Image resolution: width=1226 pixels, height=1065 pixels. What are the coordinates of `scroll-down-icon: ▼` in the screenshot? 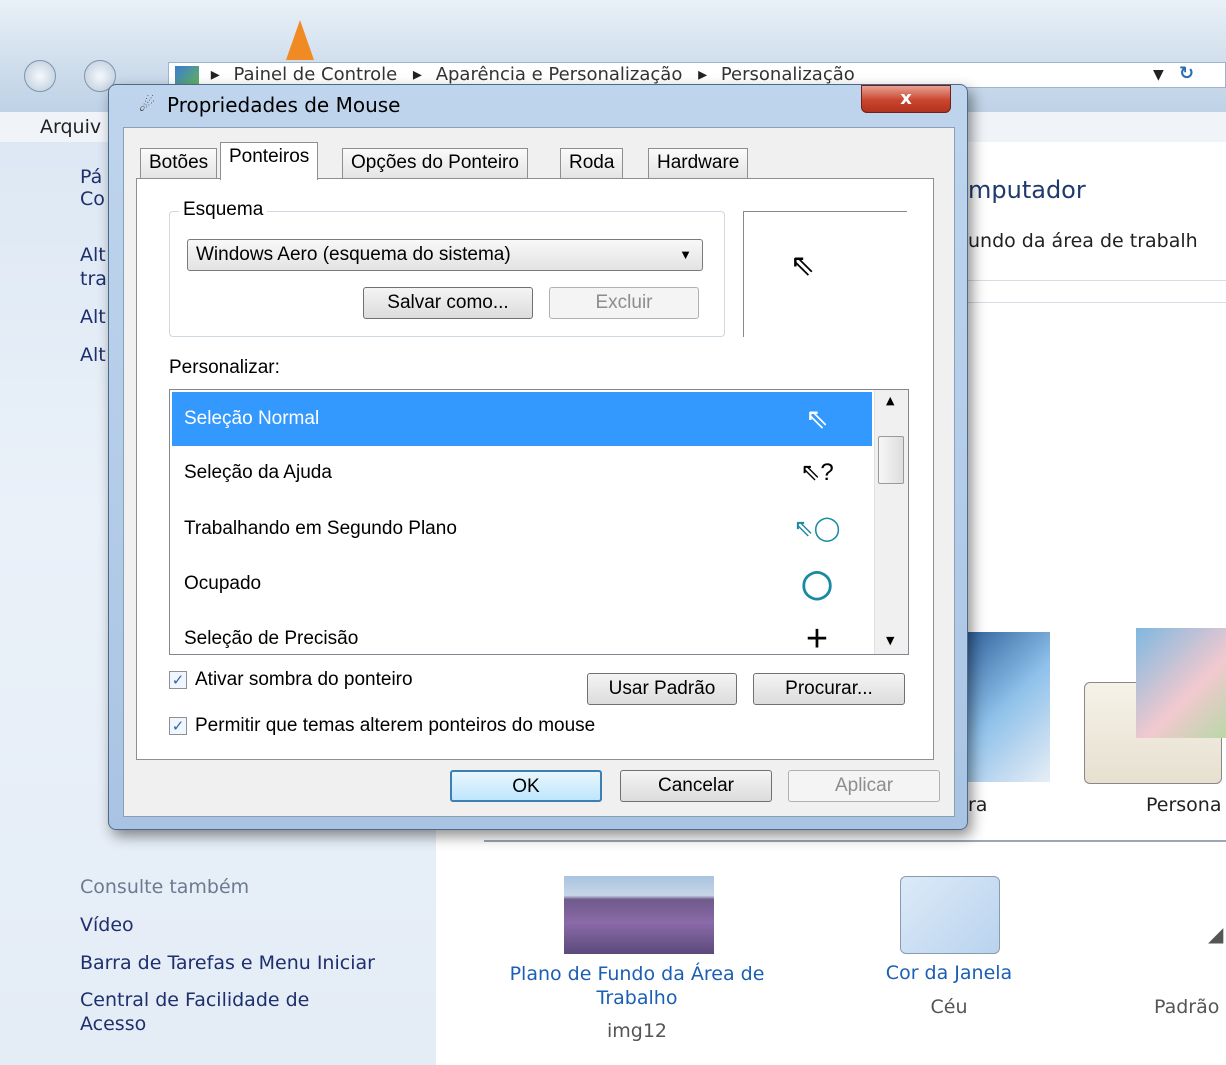 It's located at (890, 640).